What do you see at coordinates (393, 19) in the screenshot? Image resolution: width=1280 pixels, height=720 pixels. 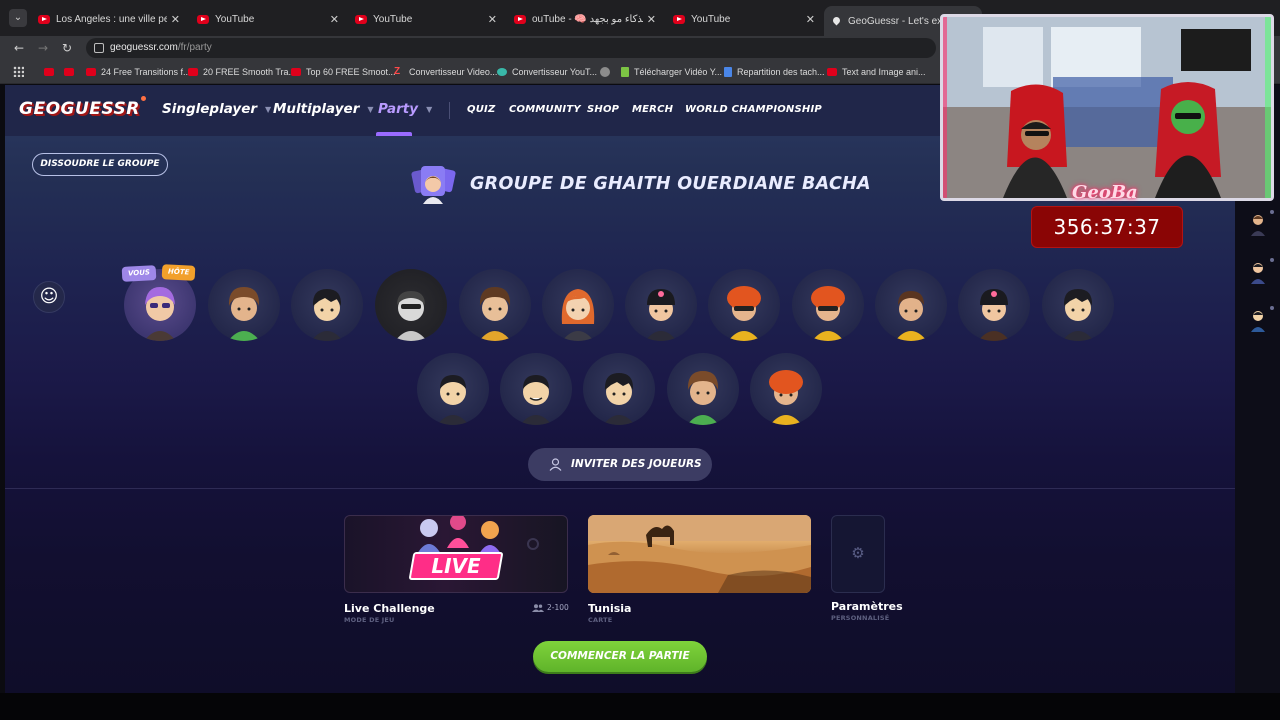 I see `tab-title: YouTube` at bounding box center [393, 19].